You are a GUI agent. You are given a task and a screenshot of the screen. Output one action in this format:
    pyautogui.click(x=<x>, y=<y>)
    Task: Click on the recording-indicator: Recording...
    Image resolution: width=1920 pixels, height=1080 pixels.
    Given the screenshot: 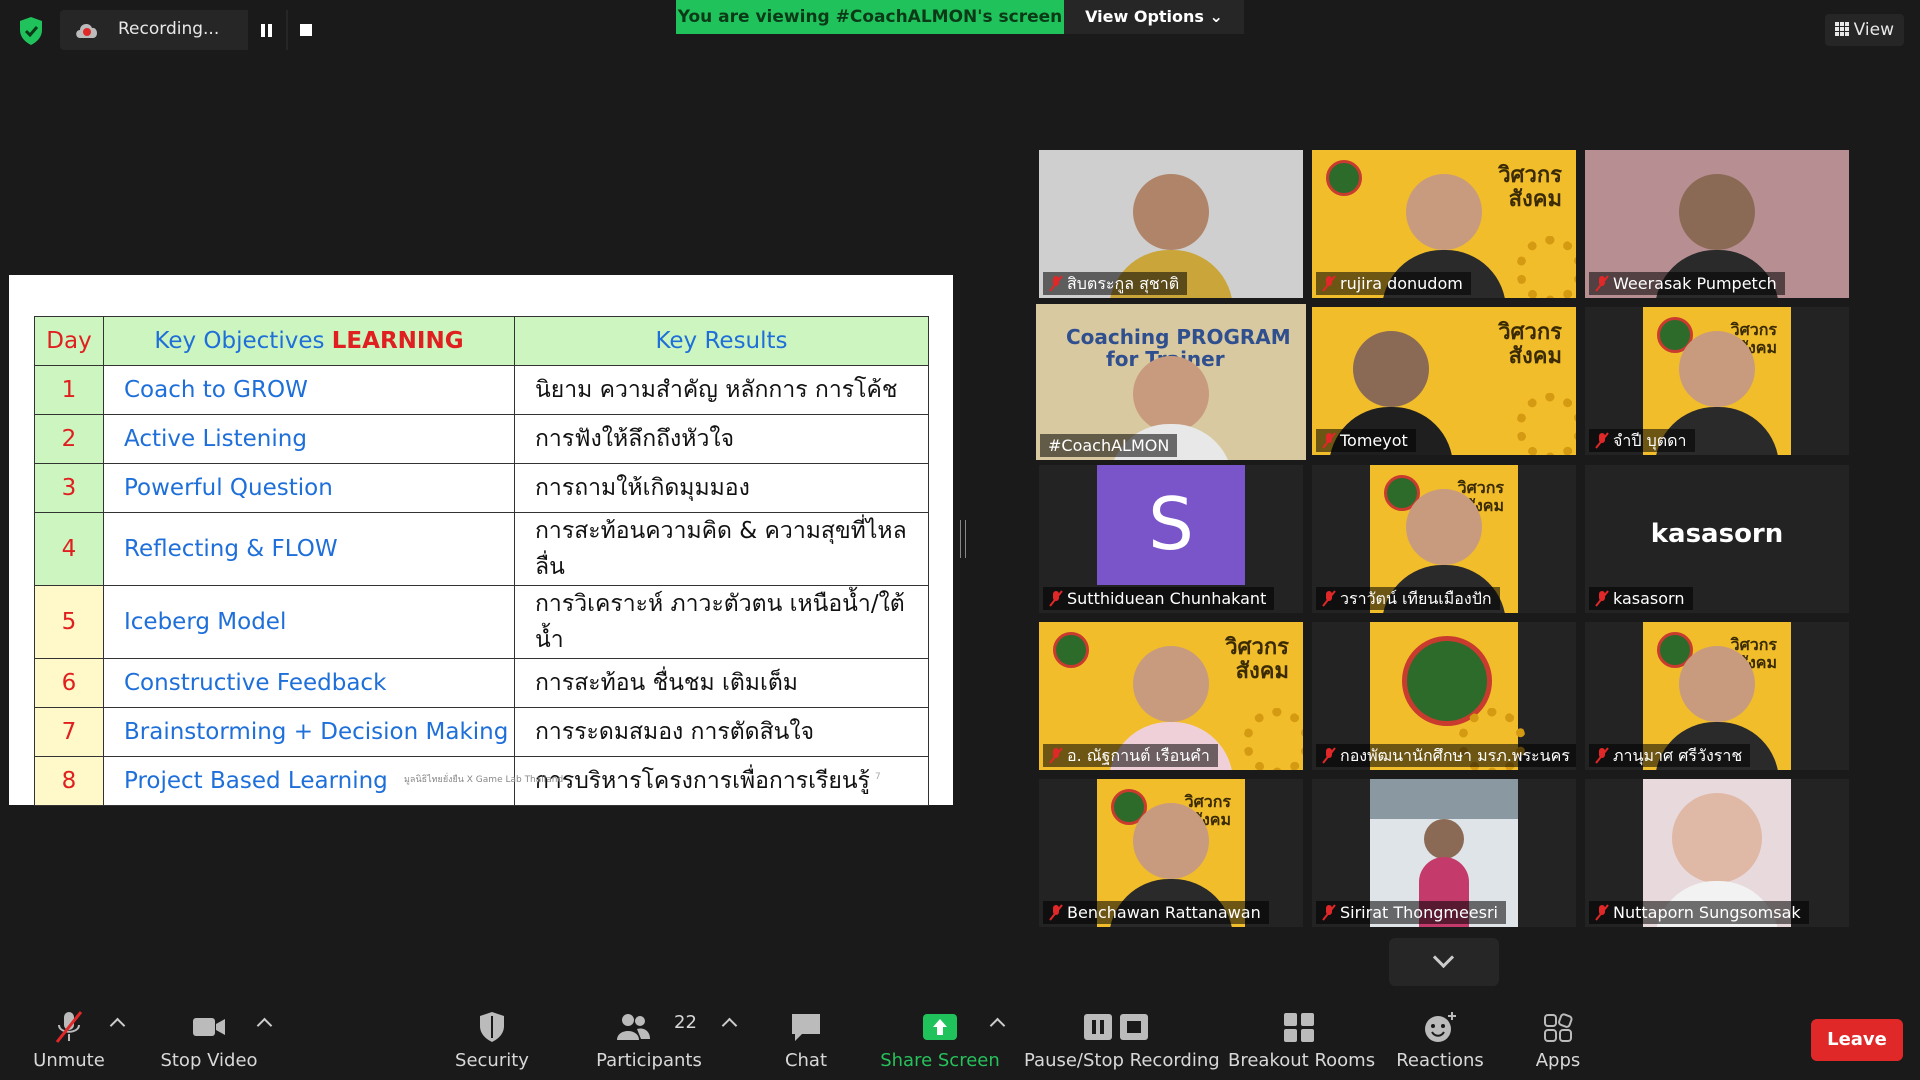 What is the action you would take?
    pyautogui.click(x=192, y=30)
    